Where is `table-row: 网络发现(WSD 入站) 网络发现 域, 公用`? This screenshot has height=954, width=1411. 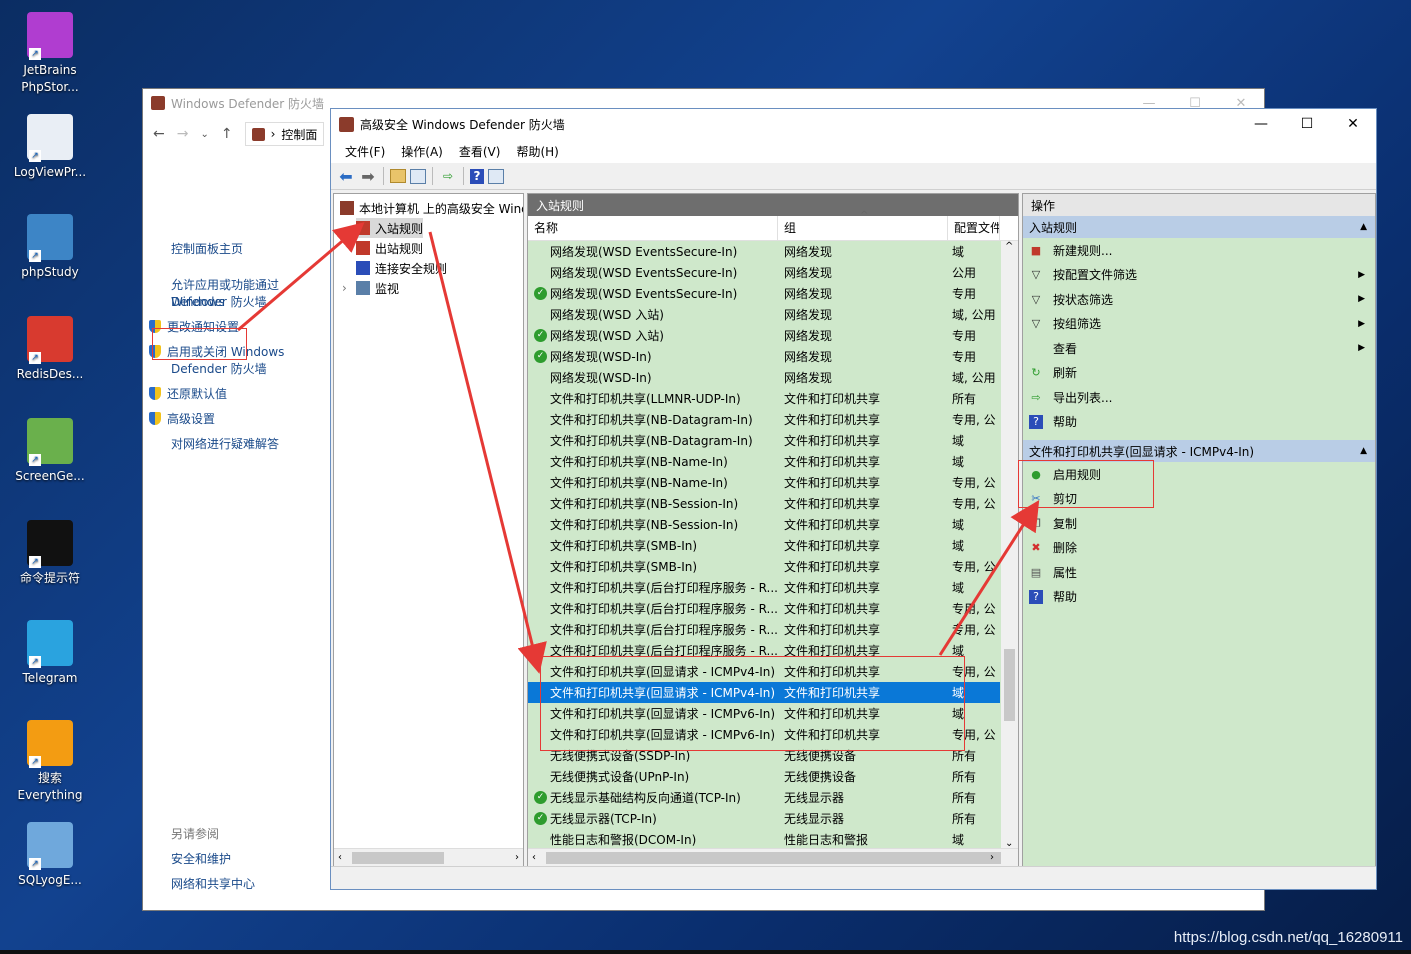 table-row: 网络发现(WSD 入站) 网络发现 域, 公用 is located at coordinates (764, 314).